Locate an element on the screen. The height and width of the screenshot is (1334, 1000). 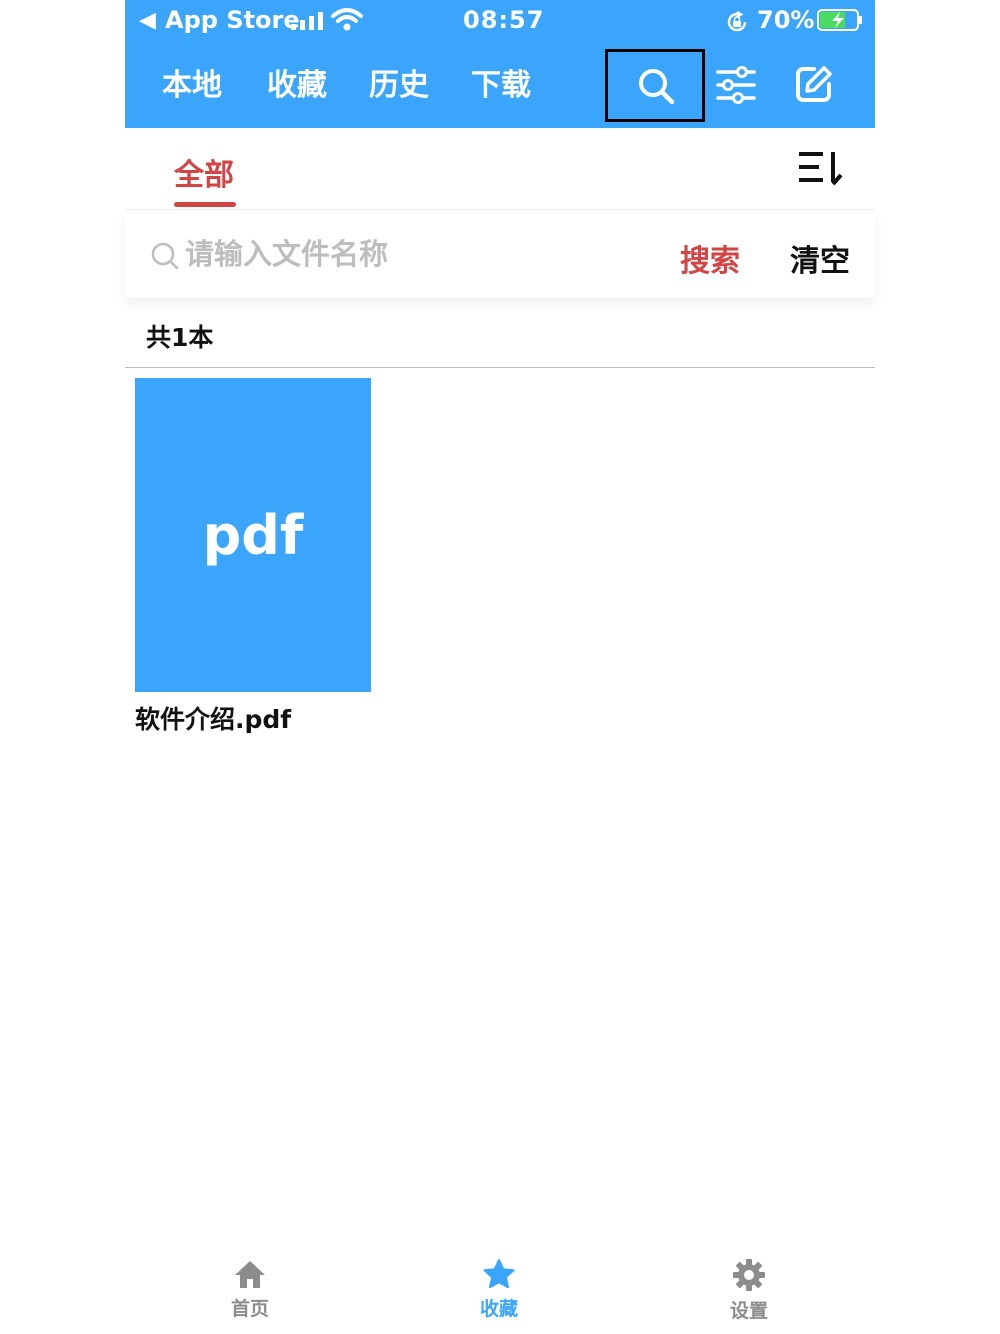
file-type-label: pdf is located at coordinates (253, 535).